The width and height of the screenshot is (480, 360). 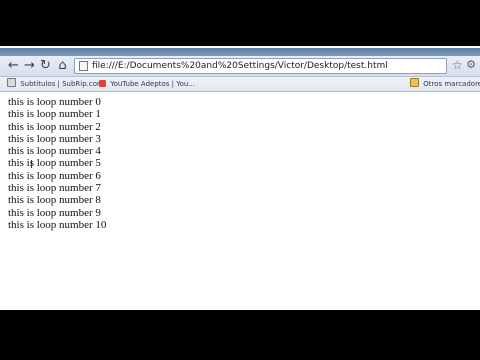 What do you see at coordinates (54, 151) in the screenshot?
I see `content-line: this is loop number 4` at bounding box center [54, 151].